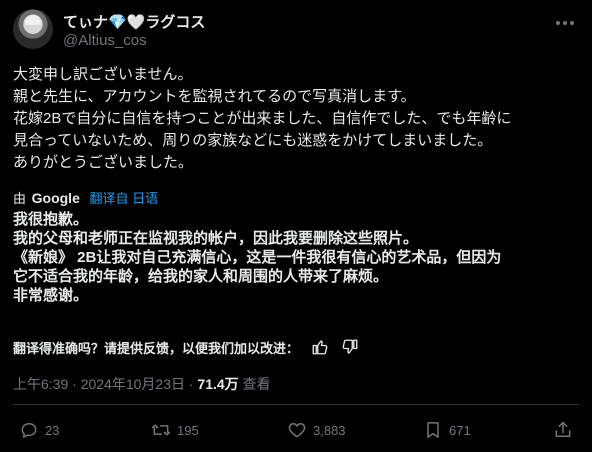  I want to click on tweet-line: 親と先生に、アカウントを監視されてるので写真消します。, so click(214, 96).